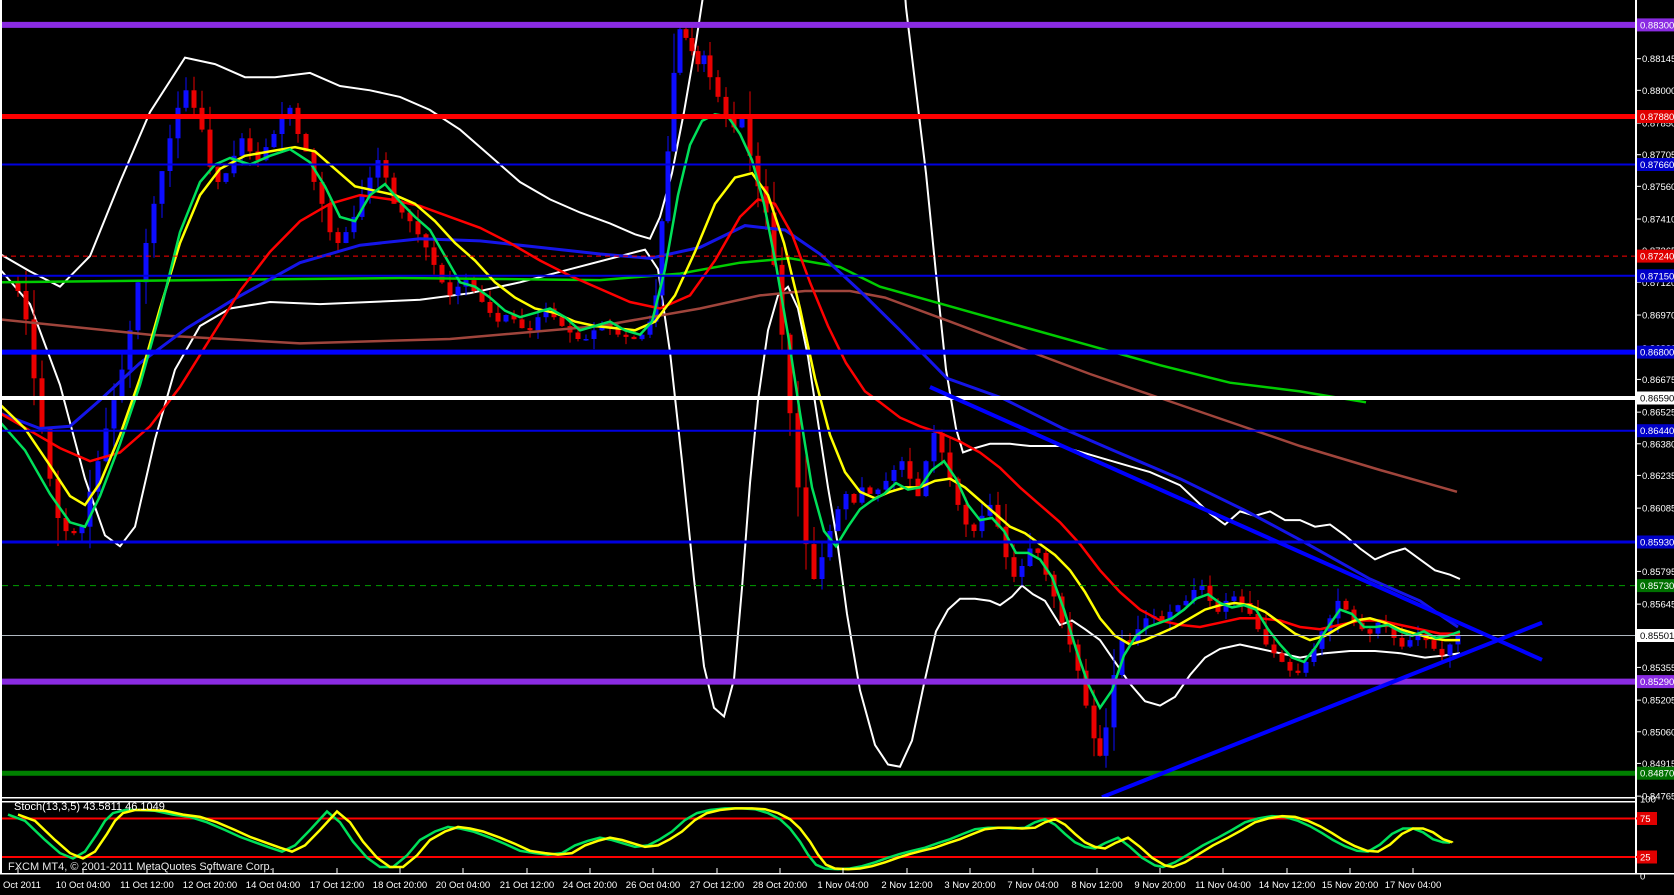 This screenshot has height=895, width=1674. What do you see at coordinates (1413, 885) in the screenshot?
I see `time-tick-label: 17 Nov 04:00` at bounding box center [1413, 885].